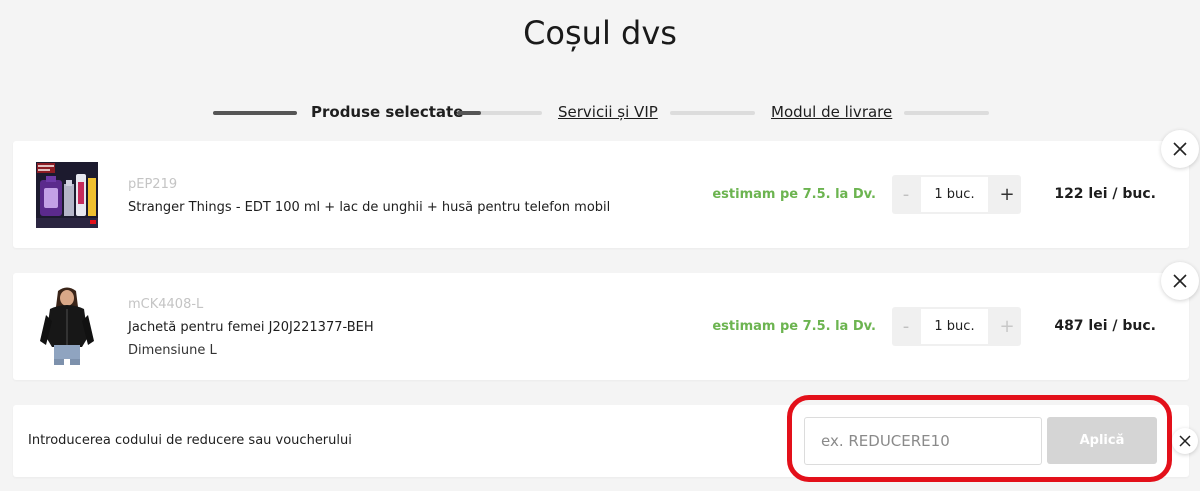 The height and width of the screenshot is (491, 1200). I want to click on apply-voucher-button: Aplică, so click(1102, 440).